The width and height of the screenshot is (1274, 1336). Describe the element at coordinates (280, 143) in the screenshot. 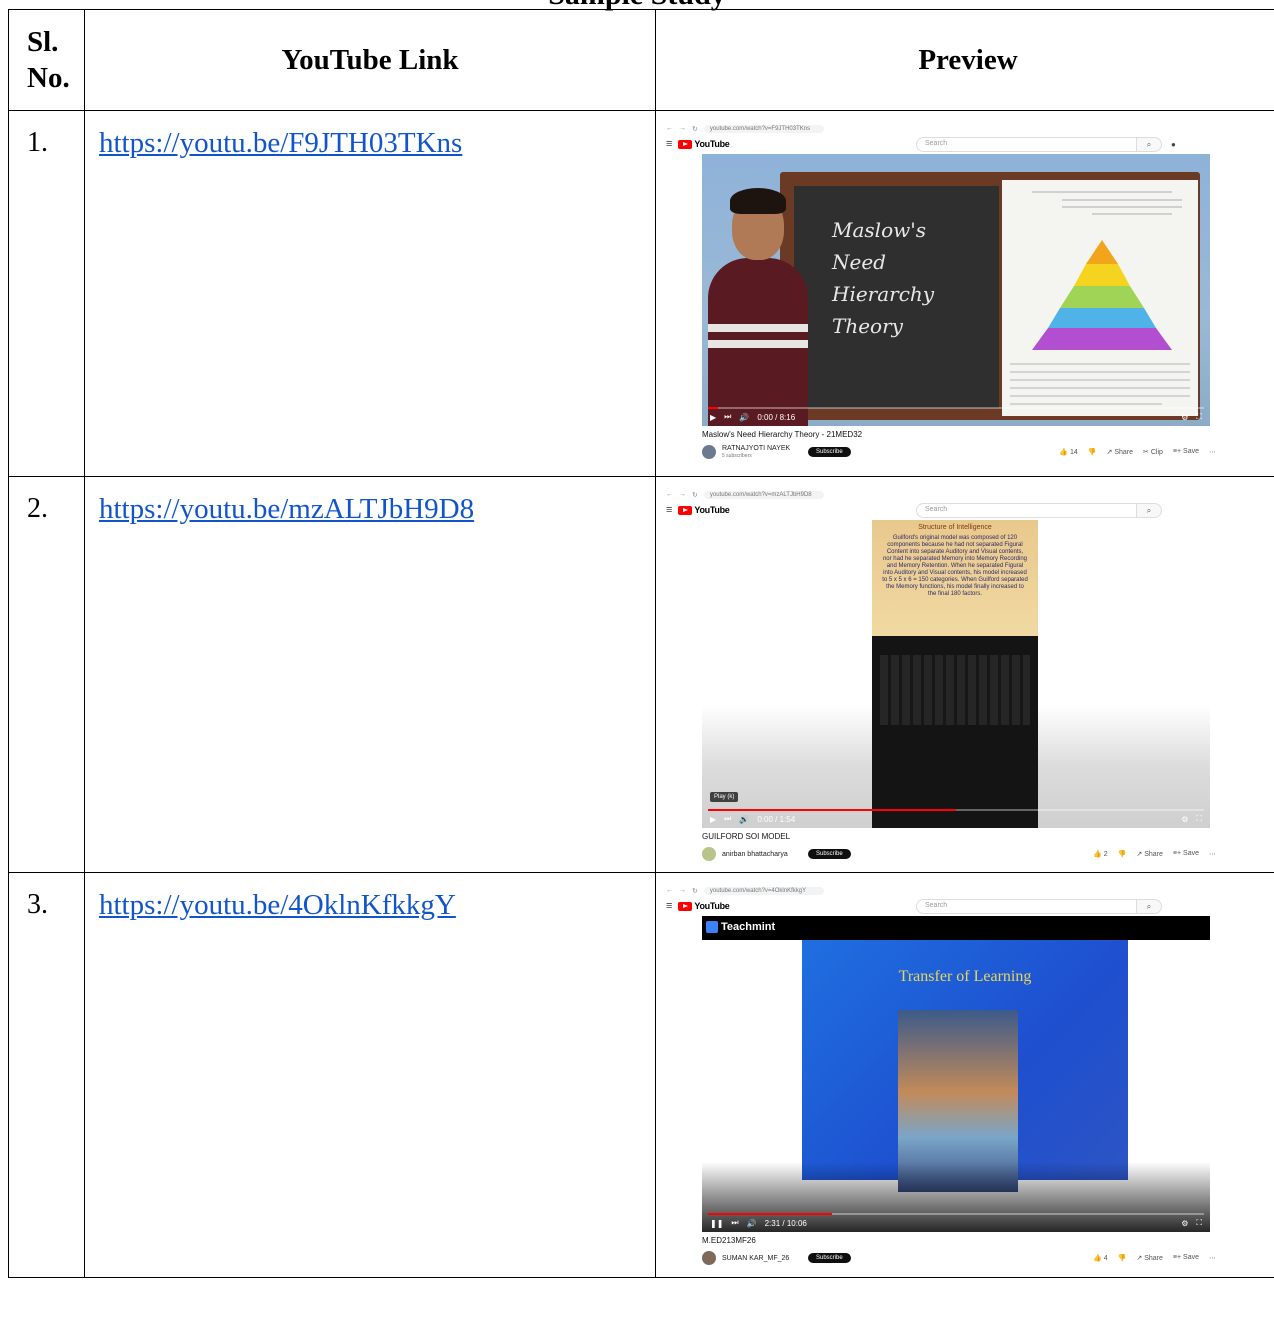

I see `youtube-link: https://youtu.be/F9JTH03TKns` at that location.